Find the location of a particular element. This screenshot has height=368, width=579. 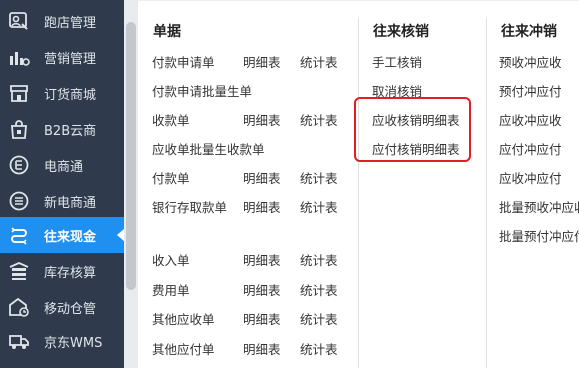

menu-link-income: 收入单 is located at coordinates (171, 259).